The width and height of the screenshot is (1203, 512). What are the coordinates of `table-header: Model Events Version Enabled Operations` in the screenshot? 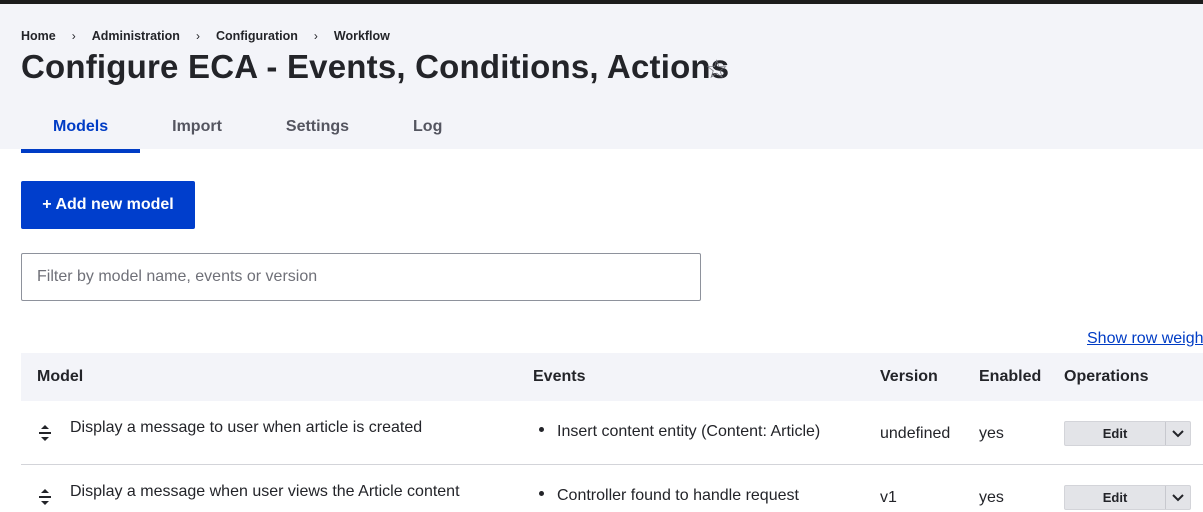 It's located at (612, 377).